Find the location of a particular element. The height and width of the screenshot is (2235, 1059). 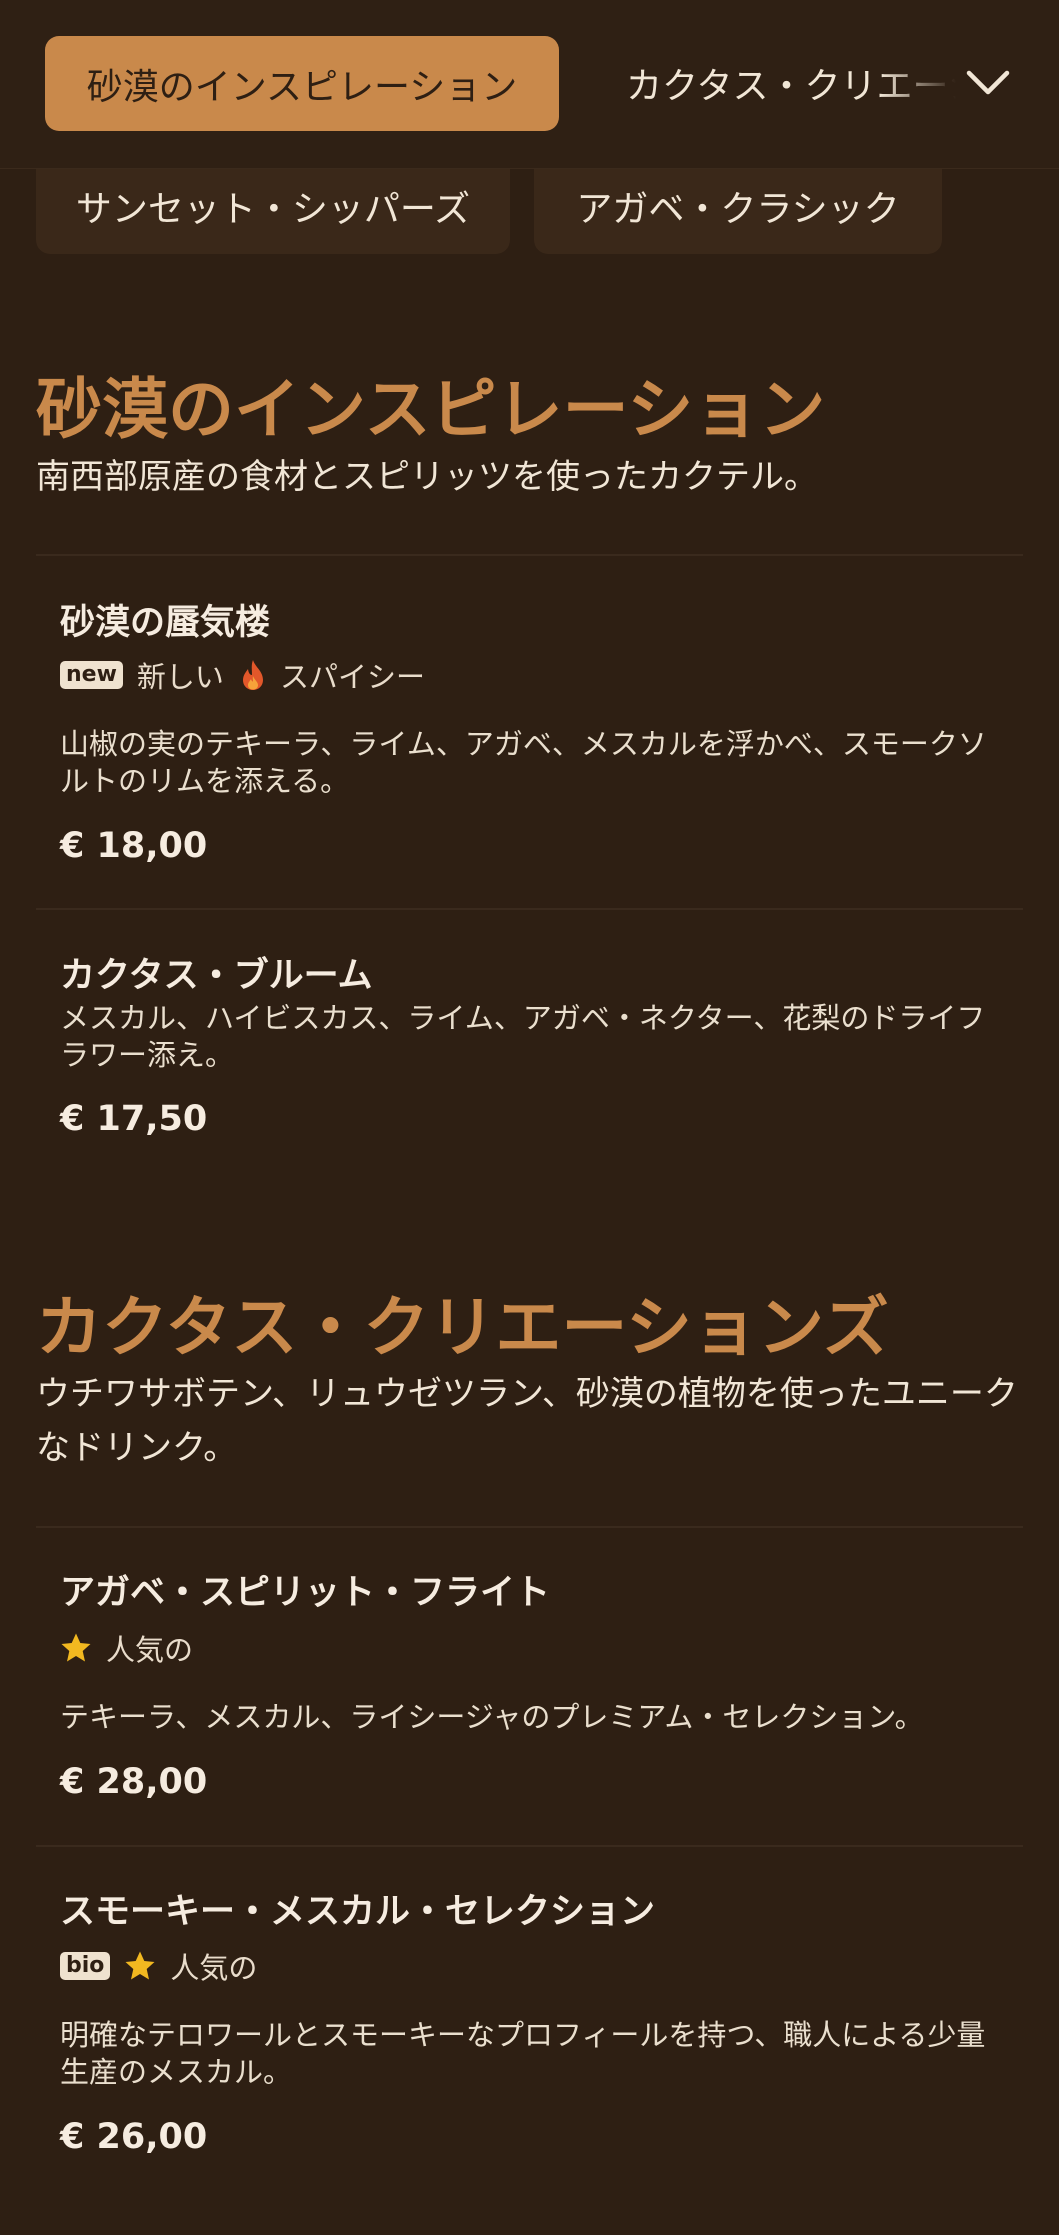

menu-item-price: € 26,00 is located at coordinates (134, 2137).